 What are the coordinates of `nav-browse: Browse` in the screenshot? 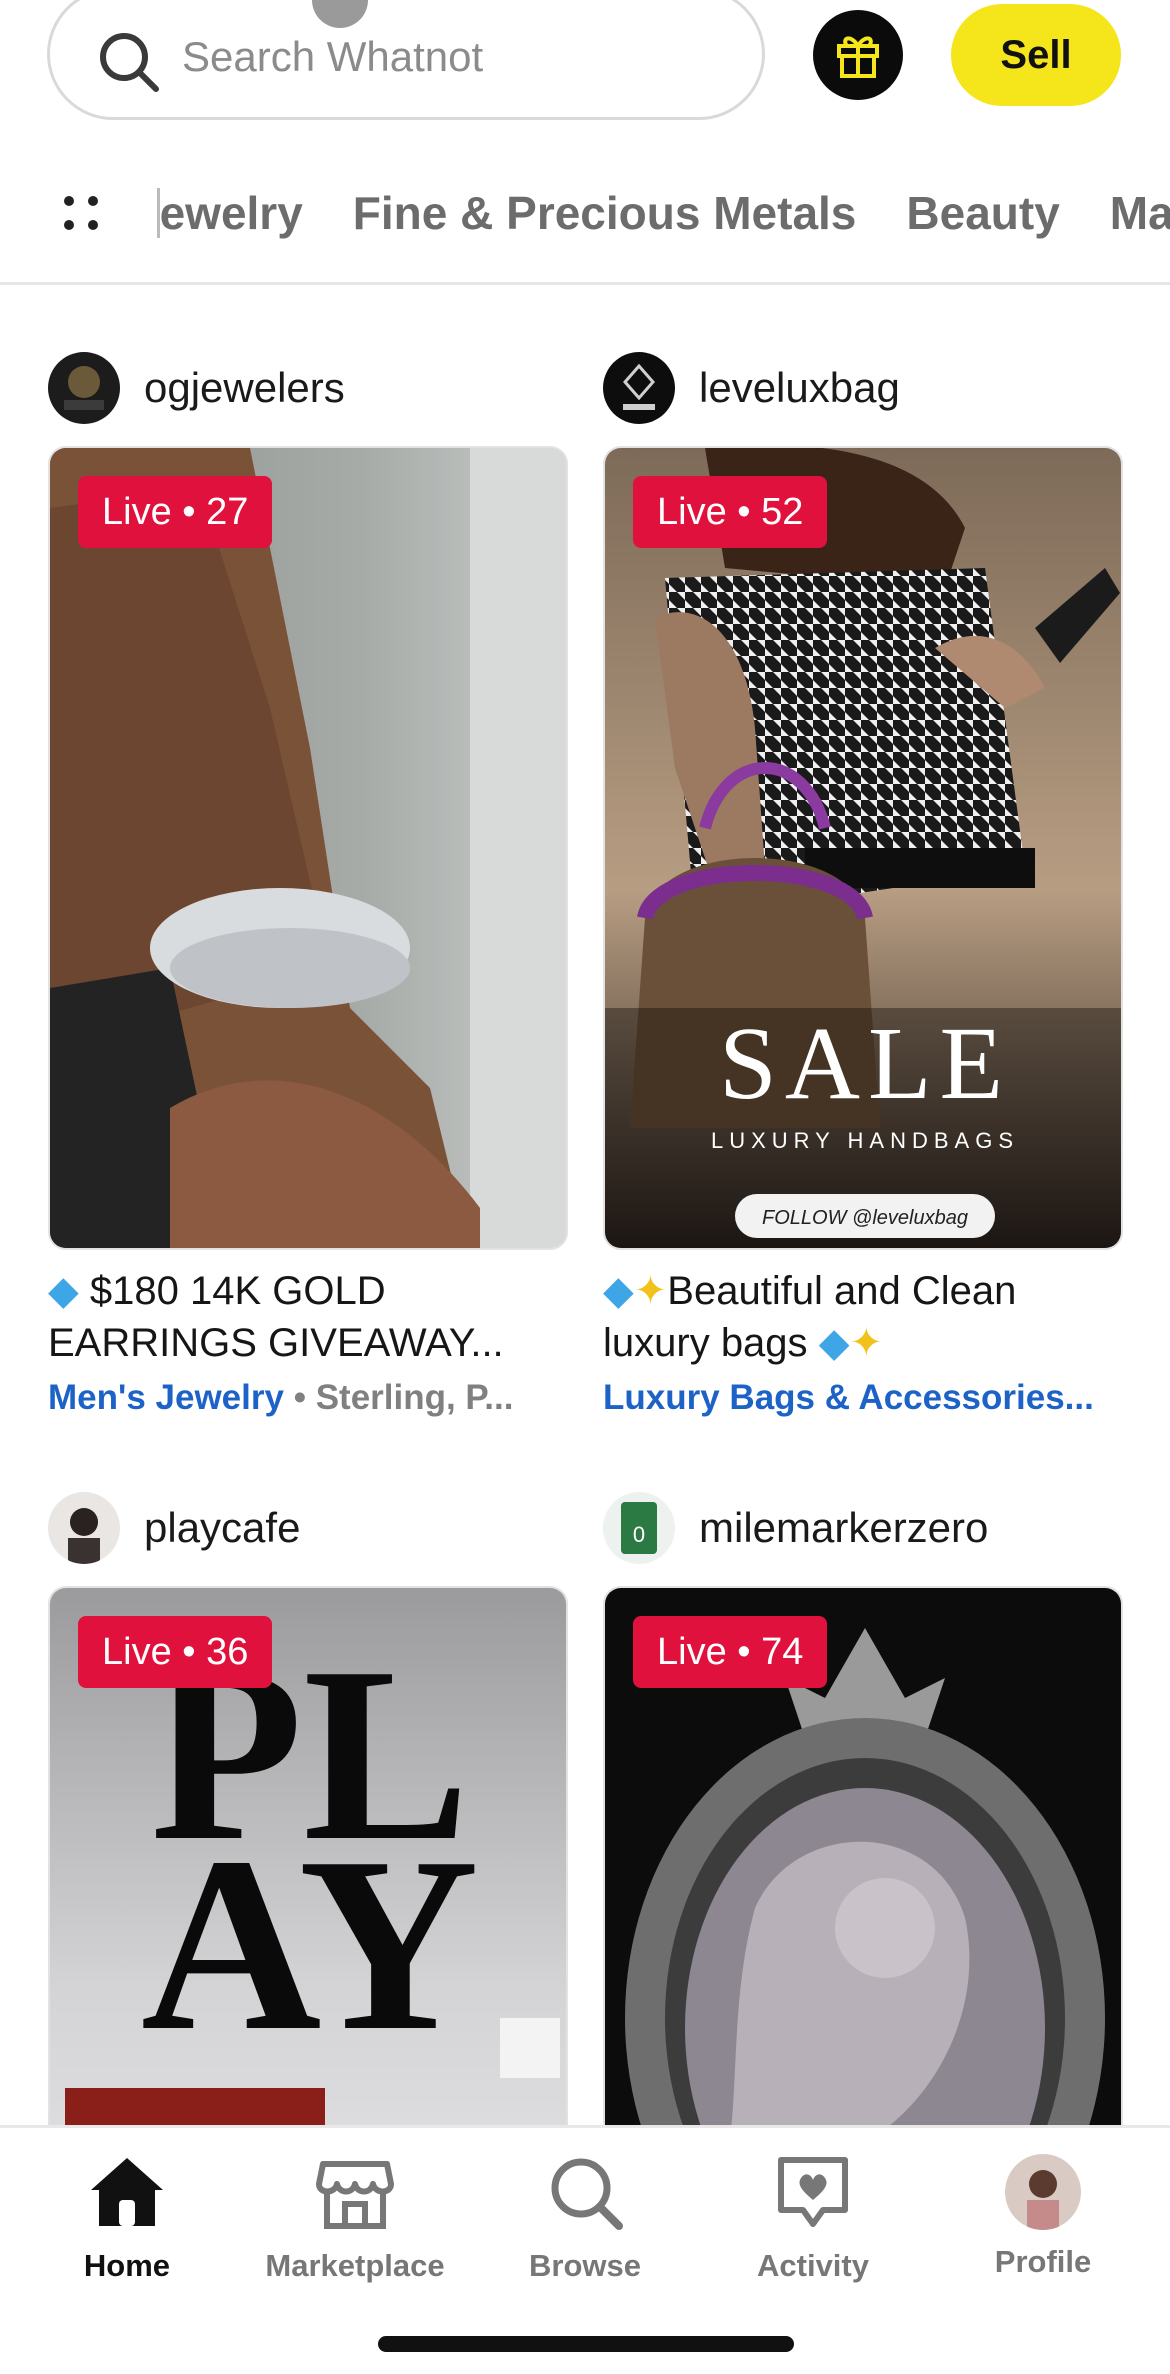 It's located at (585, 2217).